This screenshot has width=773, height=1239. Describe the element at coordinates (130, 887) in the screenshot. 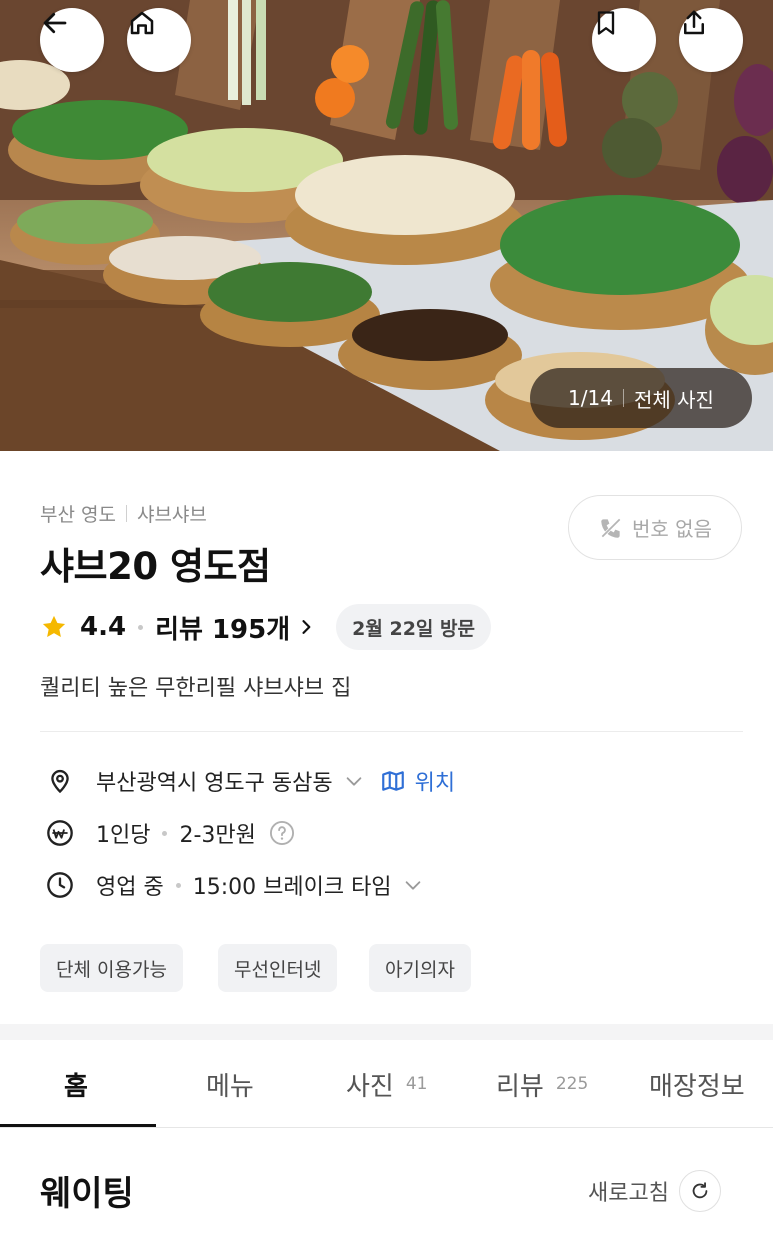

I see `open-status: 영업 중` at that location.